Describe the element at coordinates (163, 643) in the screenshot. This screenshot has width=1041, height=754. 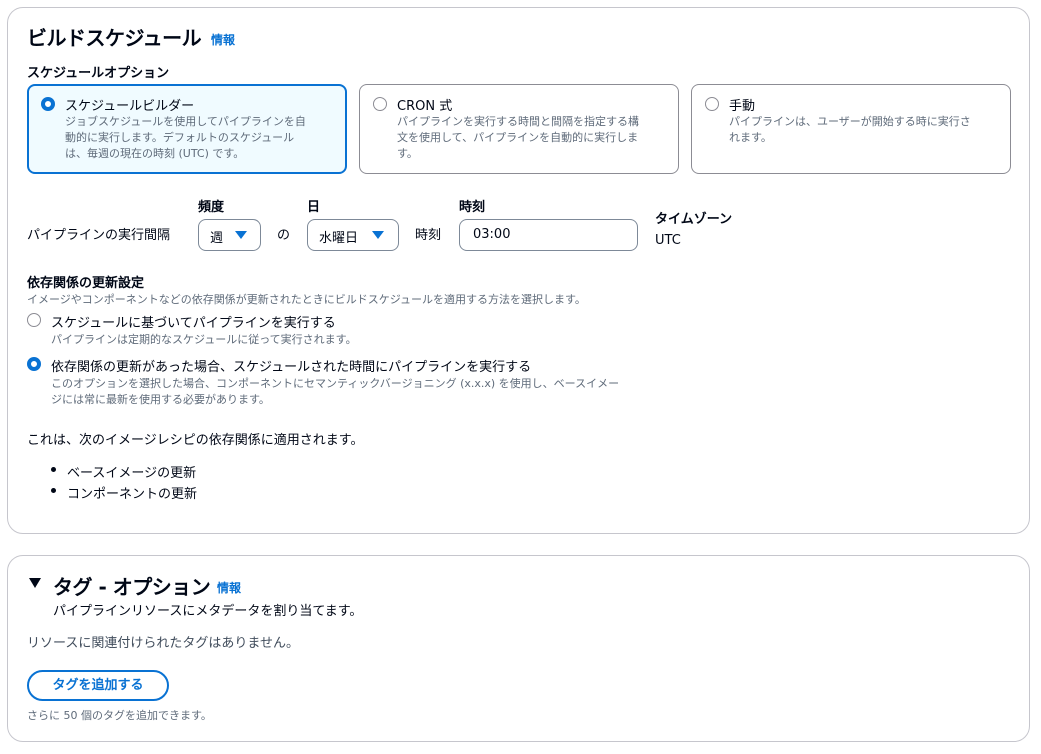
I see `tags-empty-text: リソースに関連付けられたタグはありません。` at that location.